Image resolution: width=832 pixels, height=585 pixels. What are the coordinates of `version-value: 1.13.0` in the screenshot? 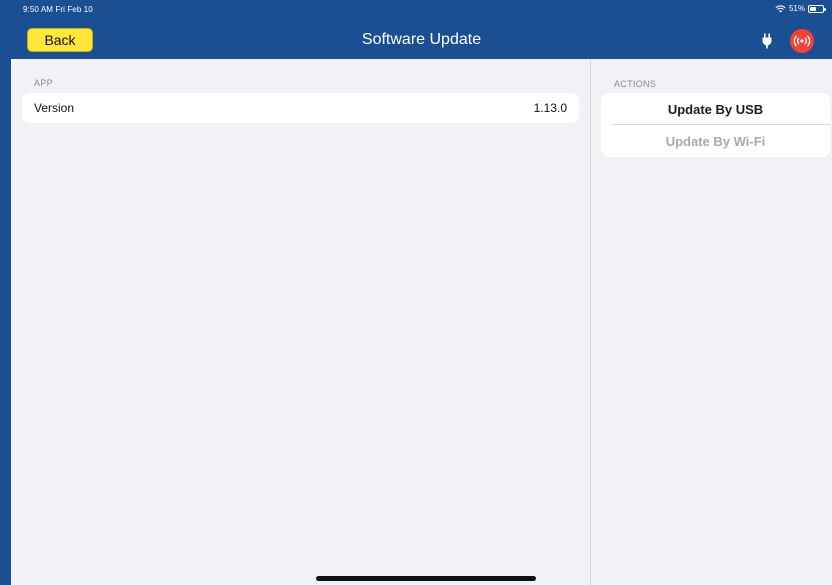 It's located at (550, 108).